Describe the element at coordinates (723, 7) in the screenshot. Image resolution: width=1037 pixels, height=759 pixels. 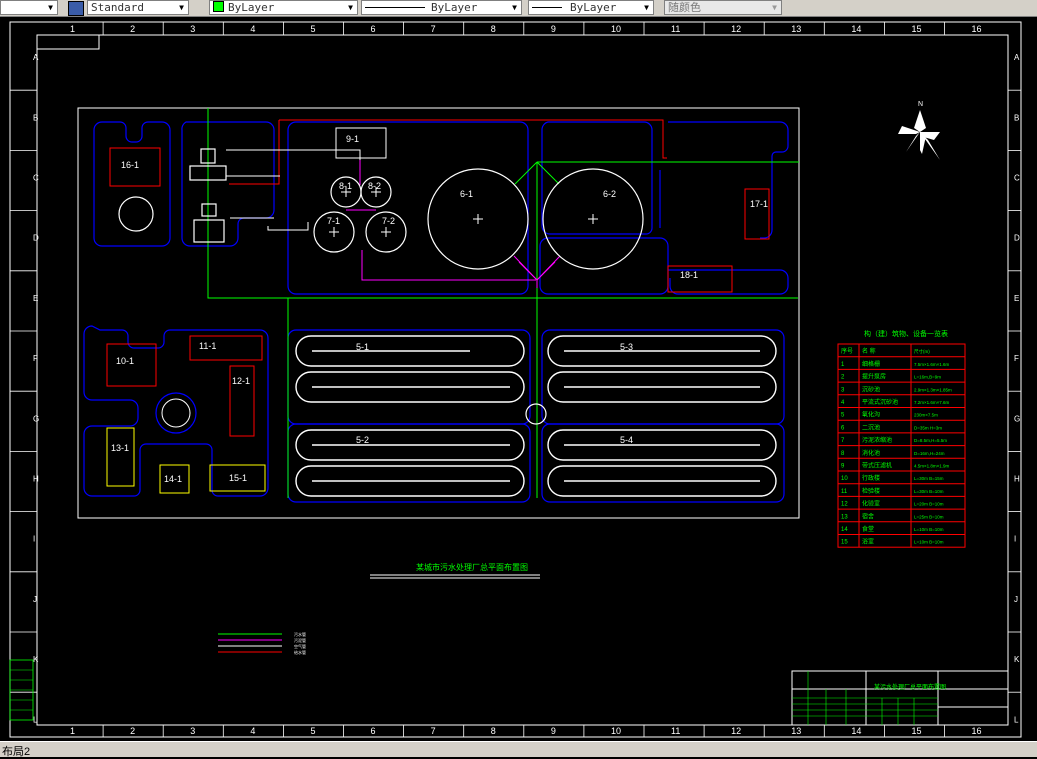
I see `plot-style-dropdown: 随颜色 ▼` at that location.